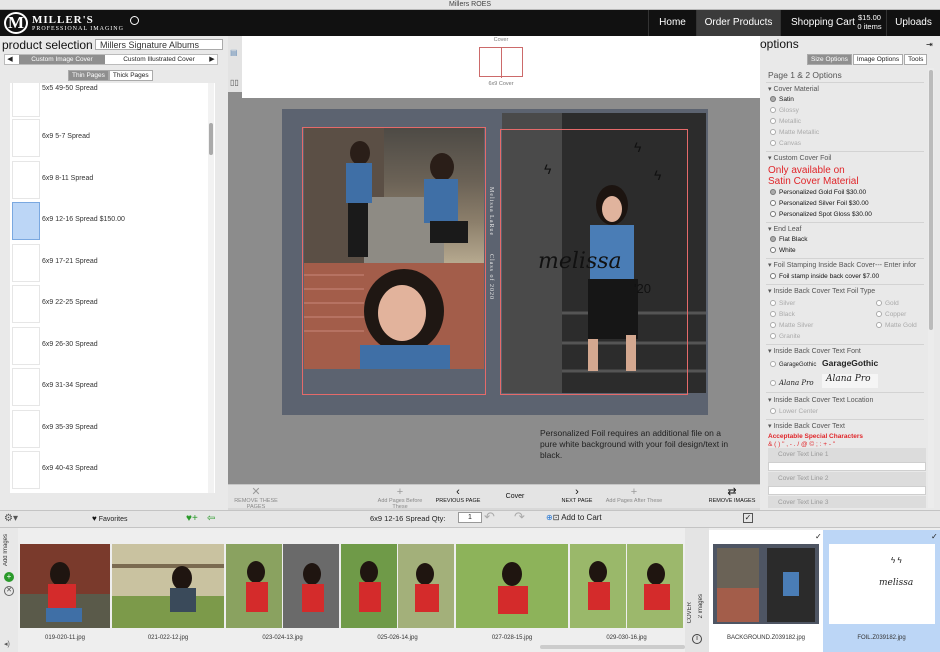  What do you see at coordinates (112, 263) in the screenshot?
I see `product-item: 6x9 17-21 Spread` at bounding box center [112, 263].